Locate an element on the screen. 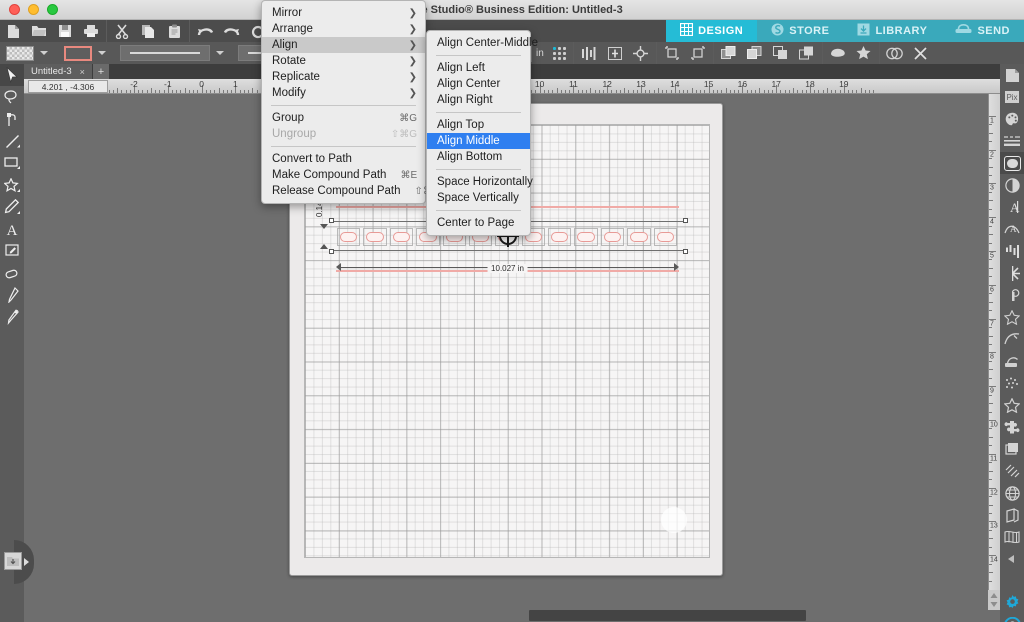 Image resolution: width=1024 pixels, height=622 pixels. tab-library: LIBRARY is located at coordinates (892, 31).